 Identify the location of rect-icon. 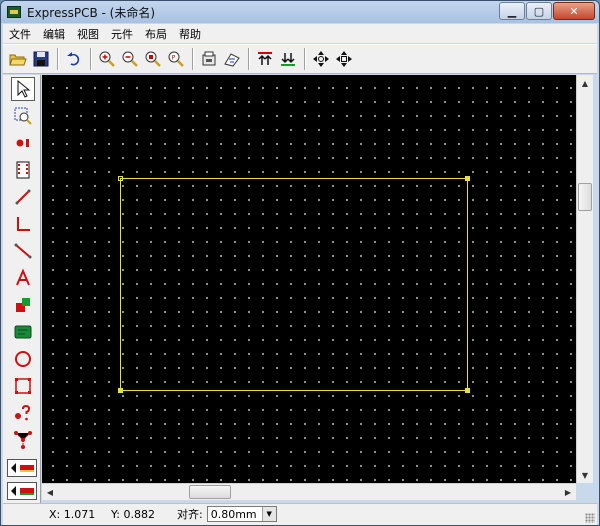
(23, 386).